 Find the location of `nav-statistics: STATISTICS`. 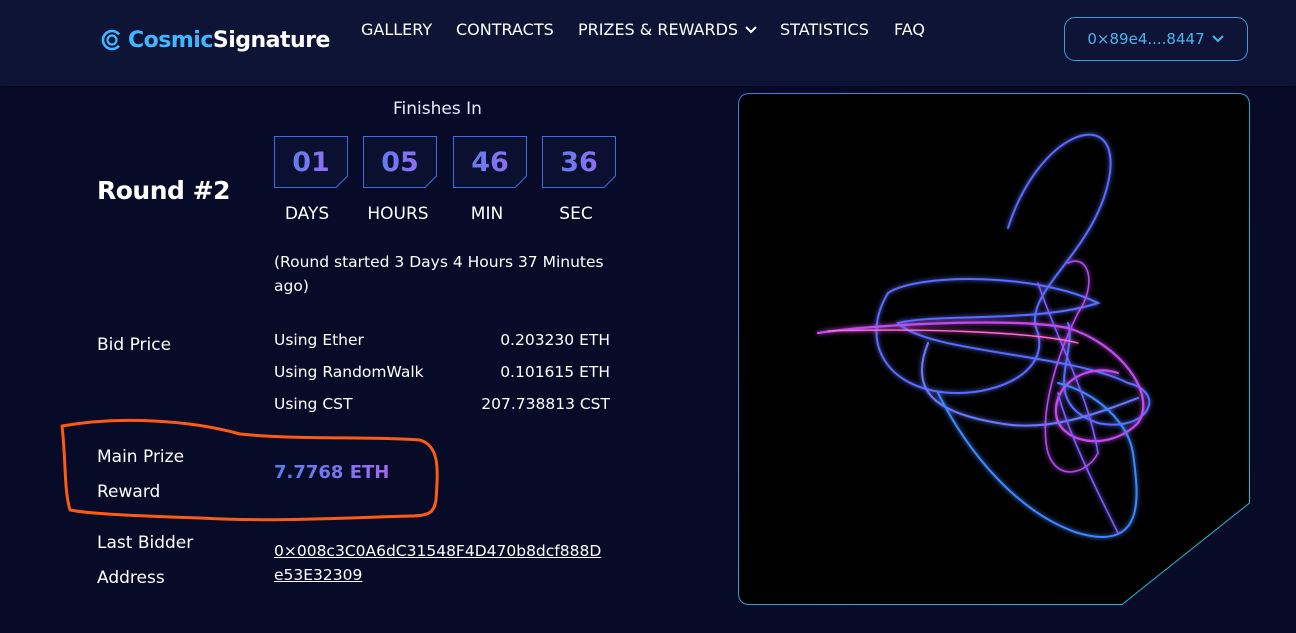

nav-statistics: STATISTICS is located at coordinates (824, 29).